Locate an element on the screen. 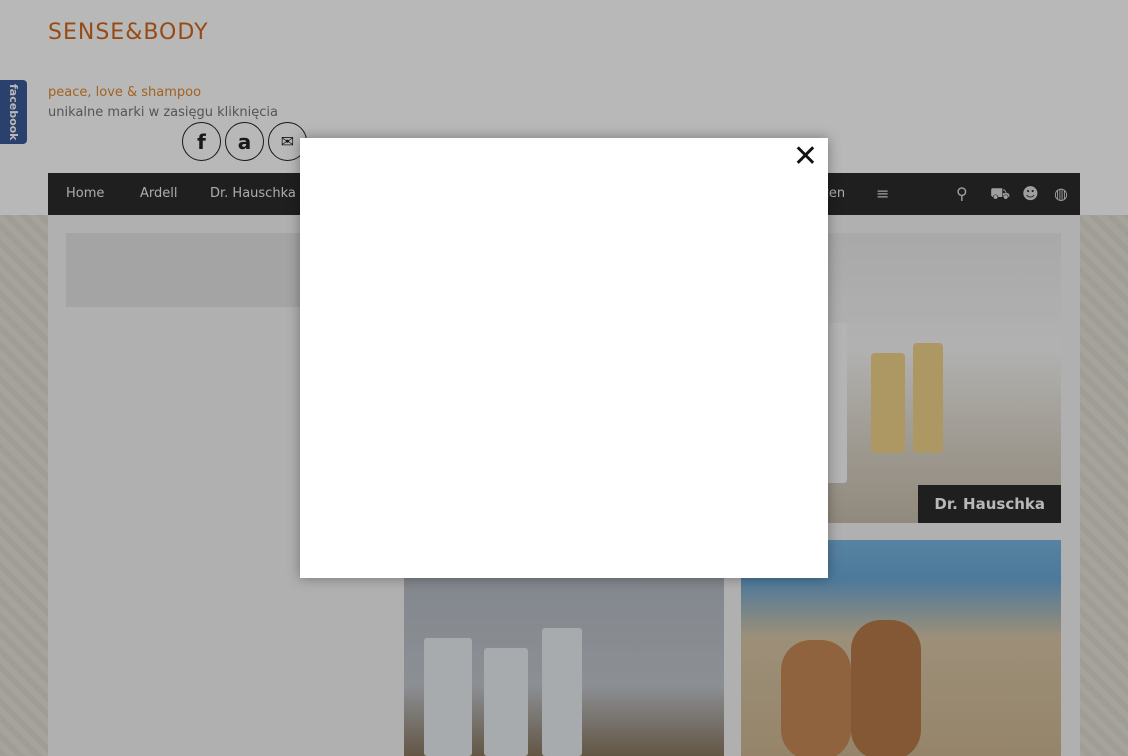 The image size is (1128, 756). close-icon: ✕ is located at coordinates (805, 157).